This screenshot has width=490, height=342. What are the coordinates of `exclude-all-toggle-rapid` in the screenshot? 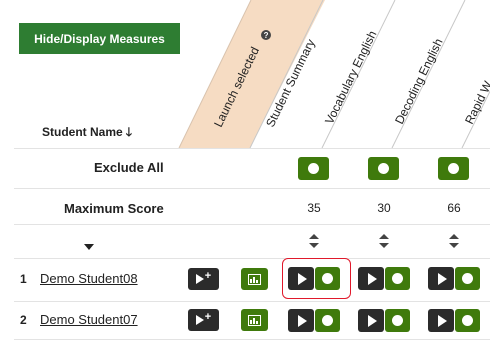 It's located at (453, 168).